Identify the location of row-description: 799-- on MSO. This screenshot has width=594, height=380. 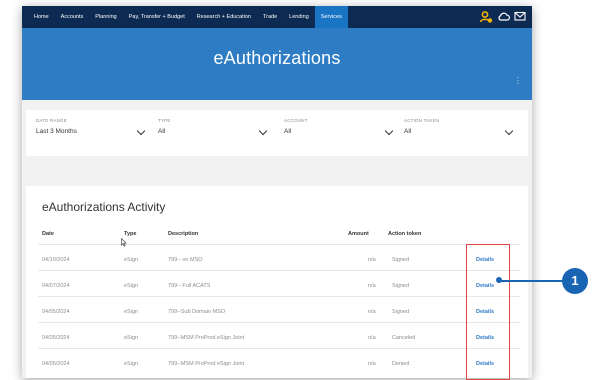
(185, 260).